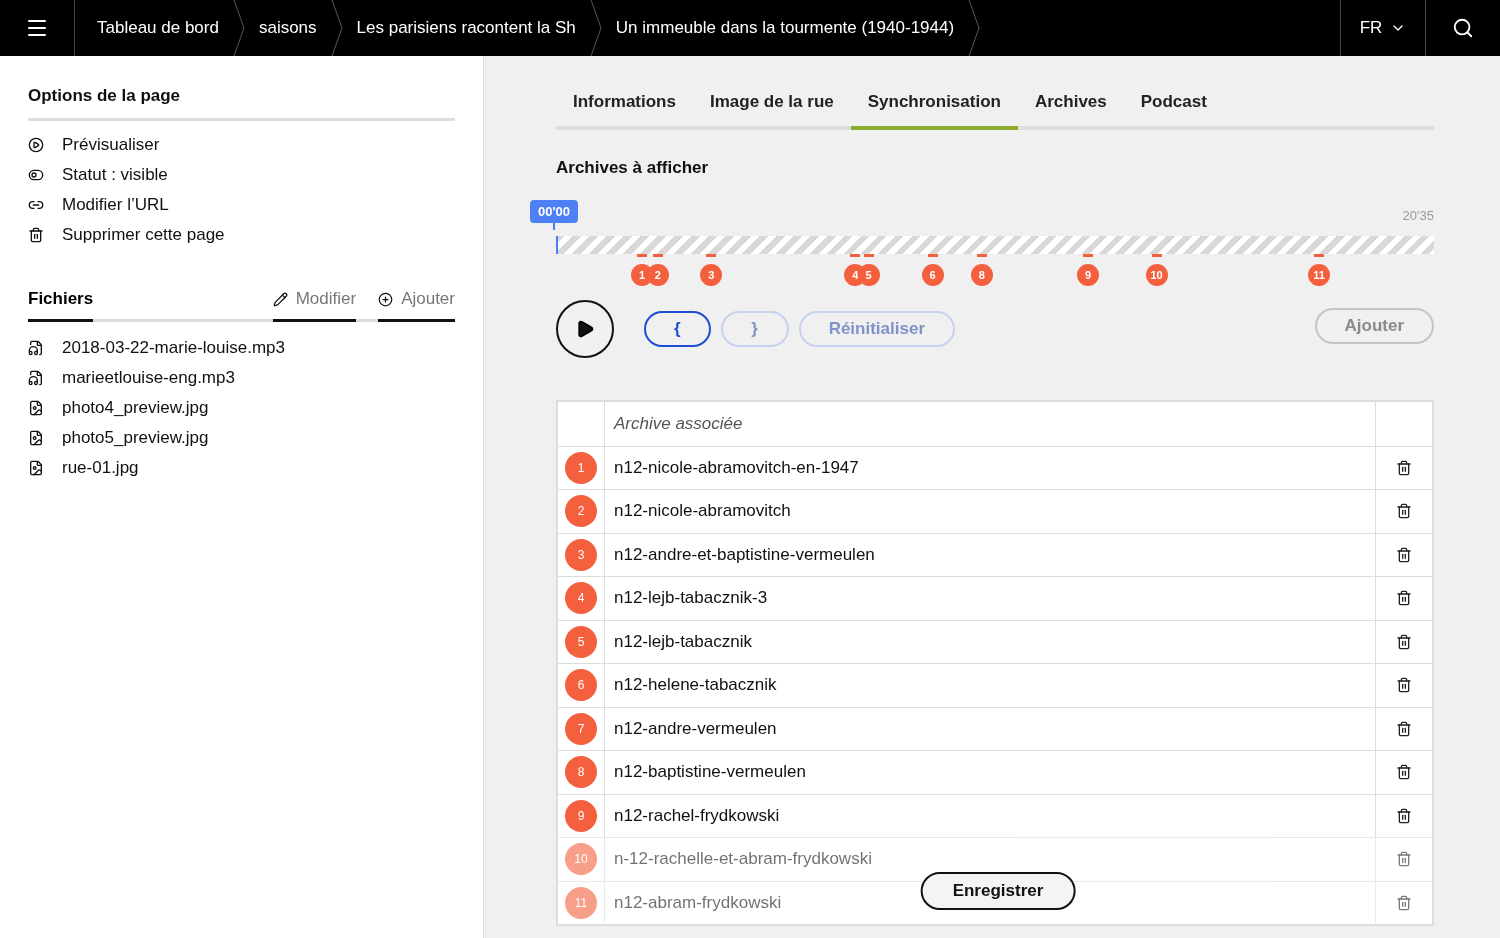 The width and height of the screenshot is (1500, 938). Describe the element at coordinates (241, 438) in the screenshot. I see `file-link: photo5_preview.jpg` at that location.